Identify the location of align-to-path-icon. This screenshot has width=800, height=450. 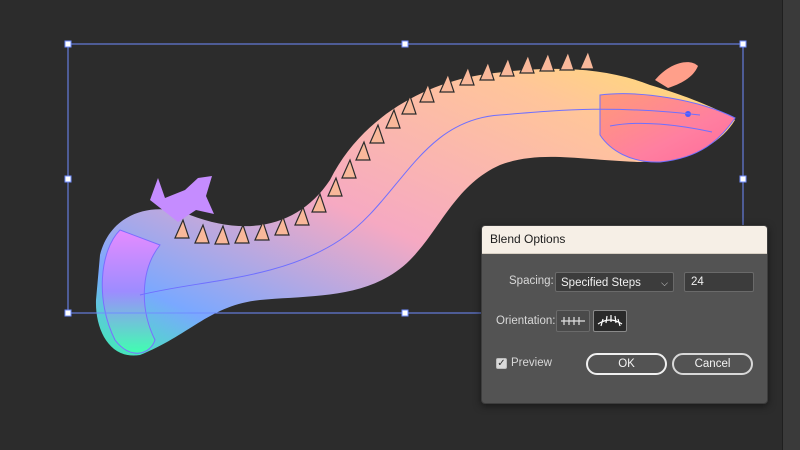
(610, 321).